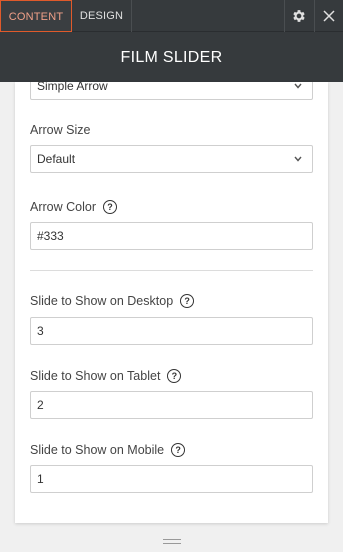  I want to click on arrow-color-label-text: Arrow Color, so click(63, 207).